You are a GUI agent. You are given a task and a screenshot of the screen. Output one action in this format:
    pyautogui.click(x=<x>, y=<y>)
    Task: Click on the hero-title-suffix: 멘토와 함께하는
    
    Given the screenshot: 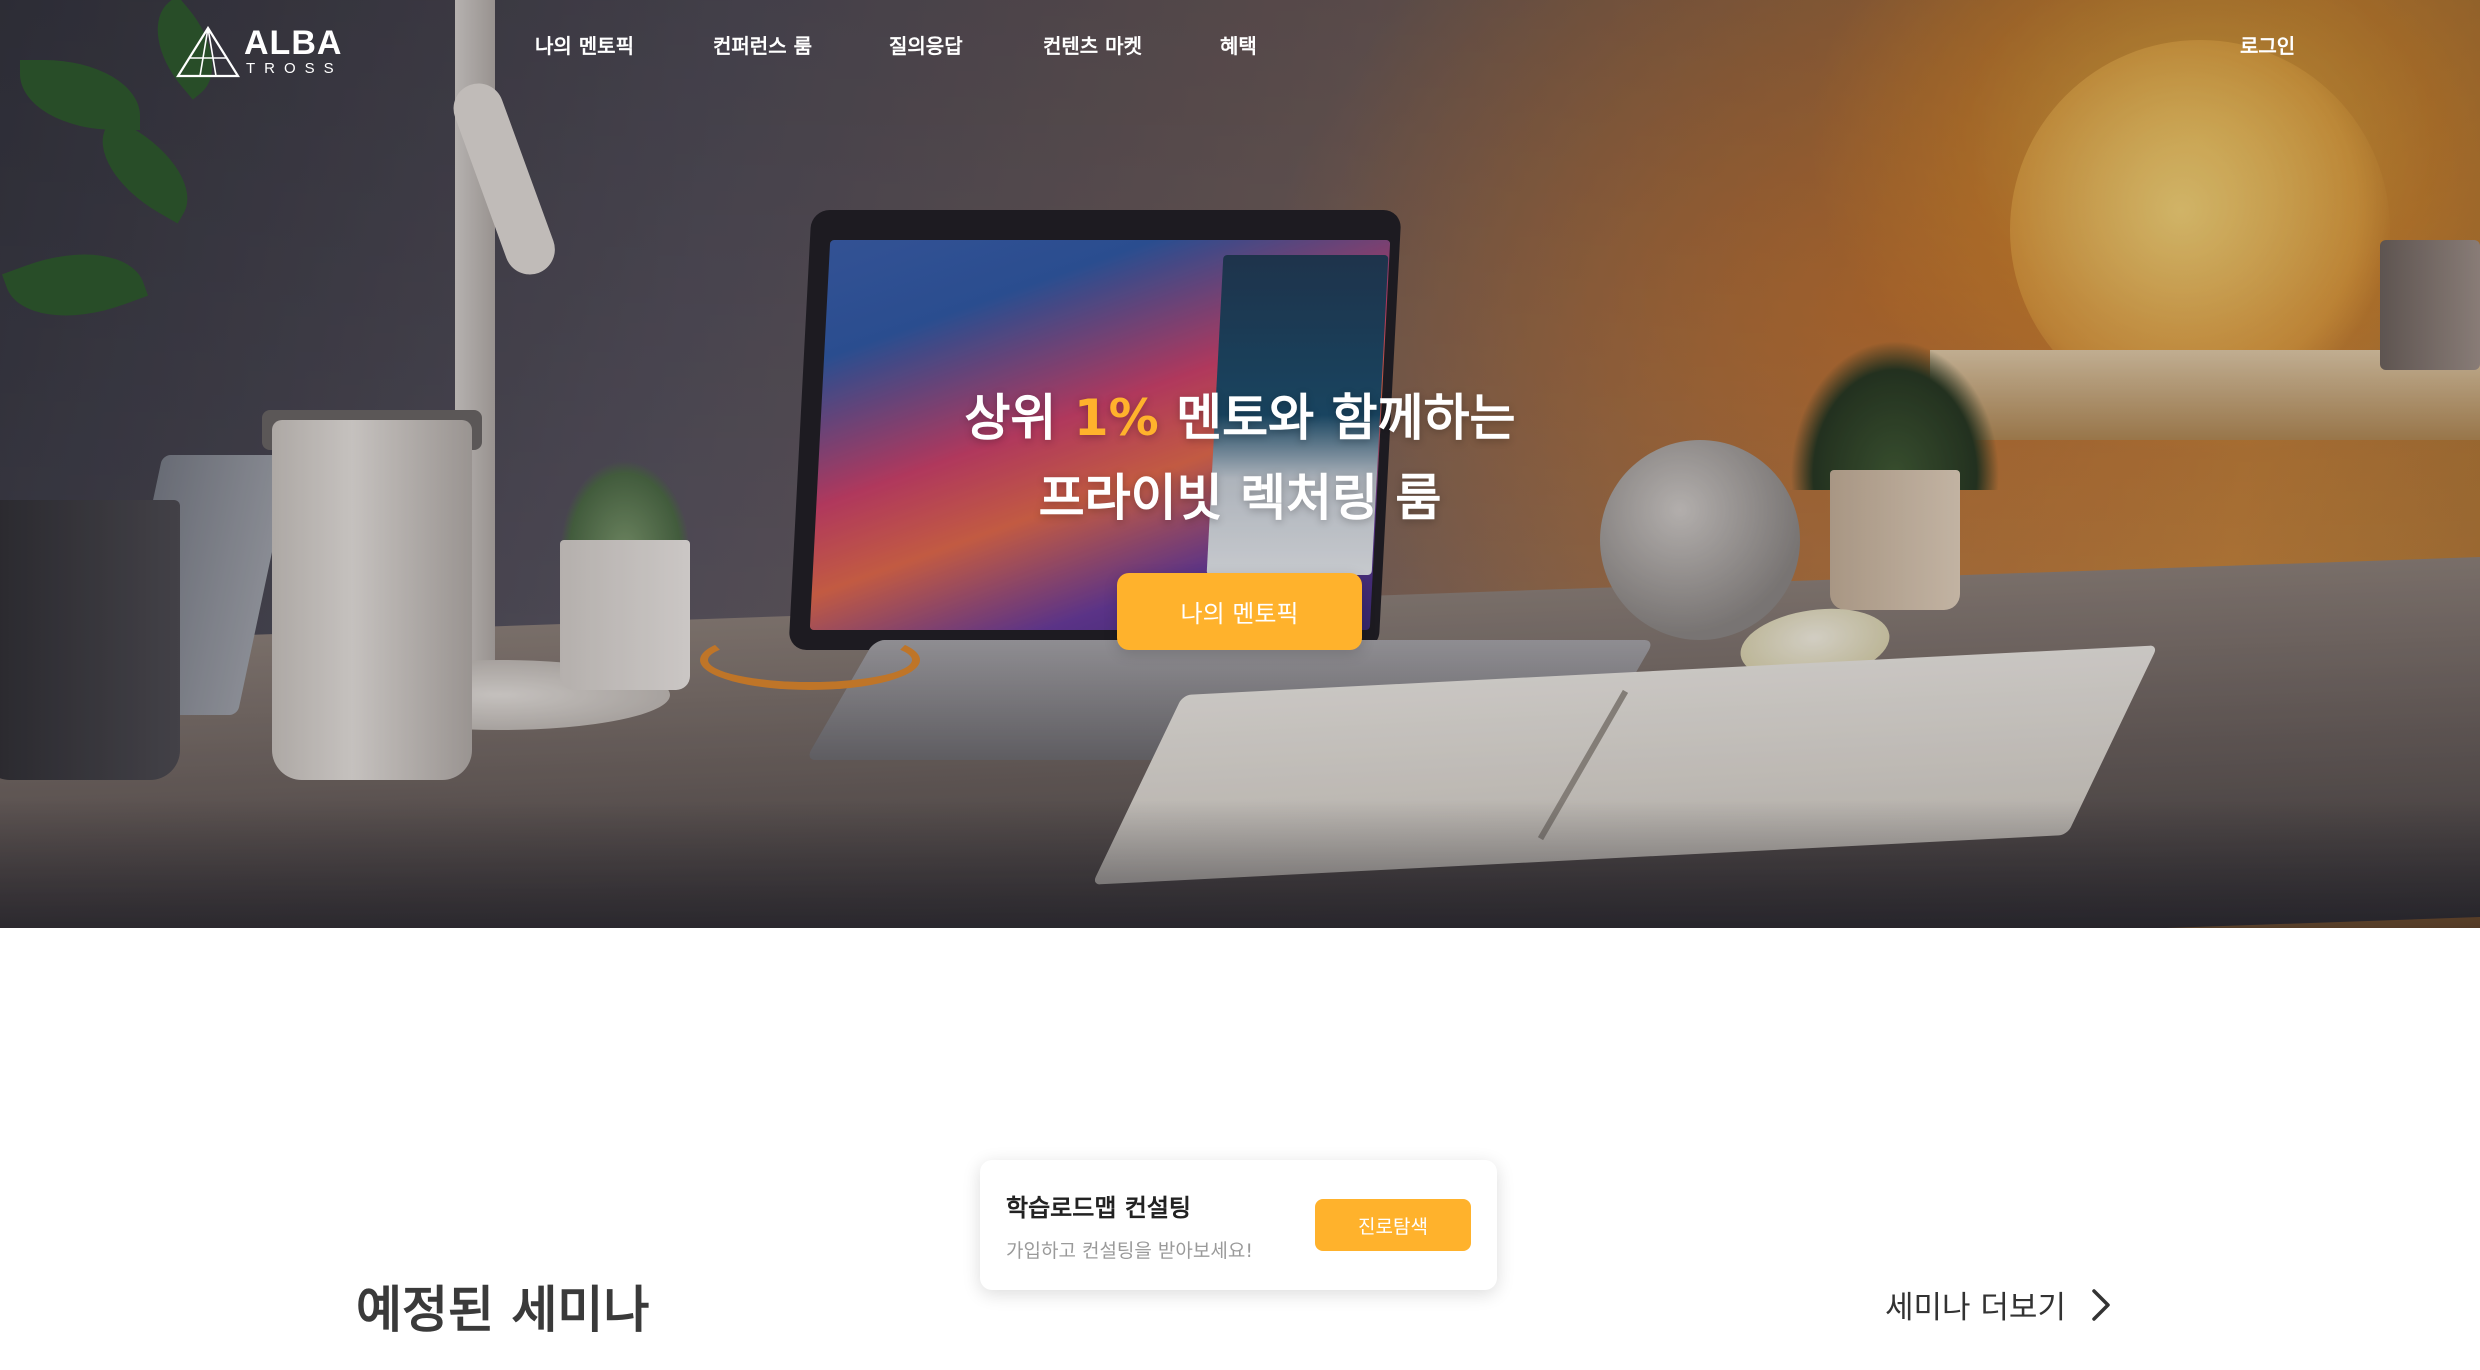 What is the action you would take?
    pyautogui.click(x=1337, y=418)
    